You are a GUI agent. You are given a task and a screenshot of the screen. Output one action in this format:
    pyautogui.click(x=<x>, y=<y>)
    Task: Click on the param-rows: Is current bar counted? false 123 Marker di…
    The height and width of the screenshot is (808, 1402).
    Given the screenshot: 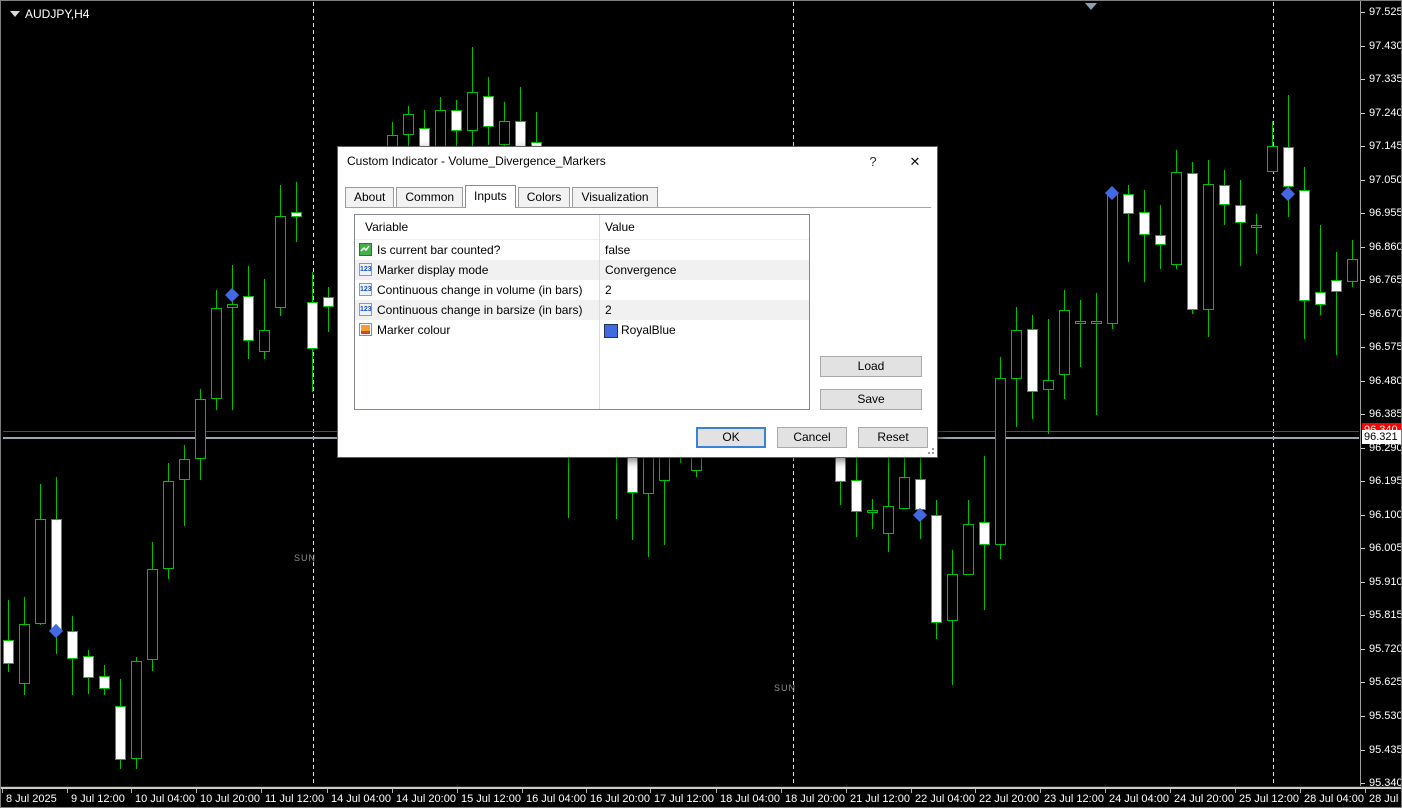 What is the action you would take?
    pyautogui.click(x=582, y=324)
    